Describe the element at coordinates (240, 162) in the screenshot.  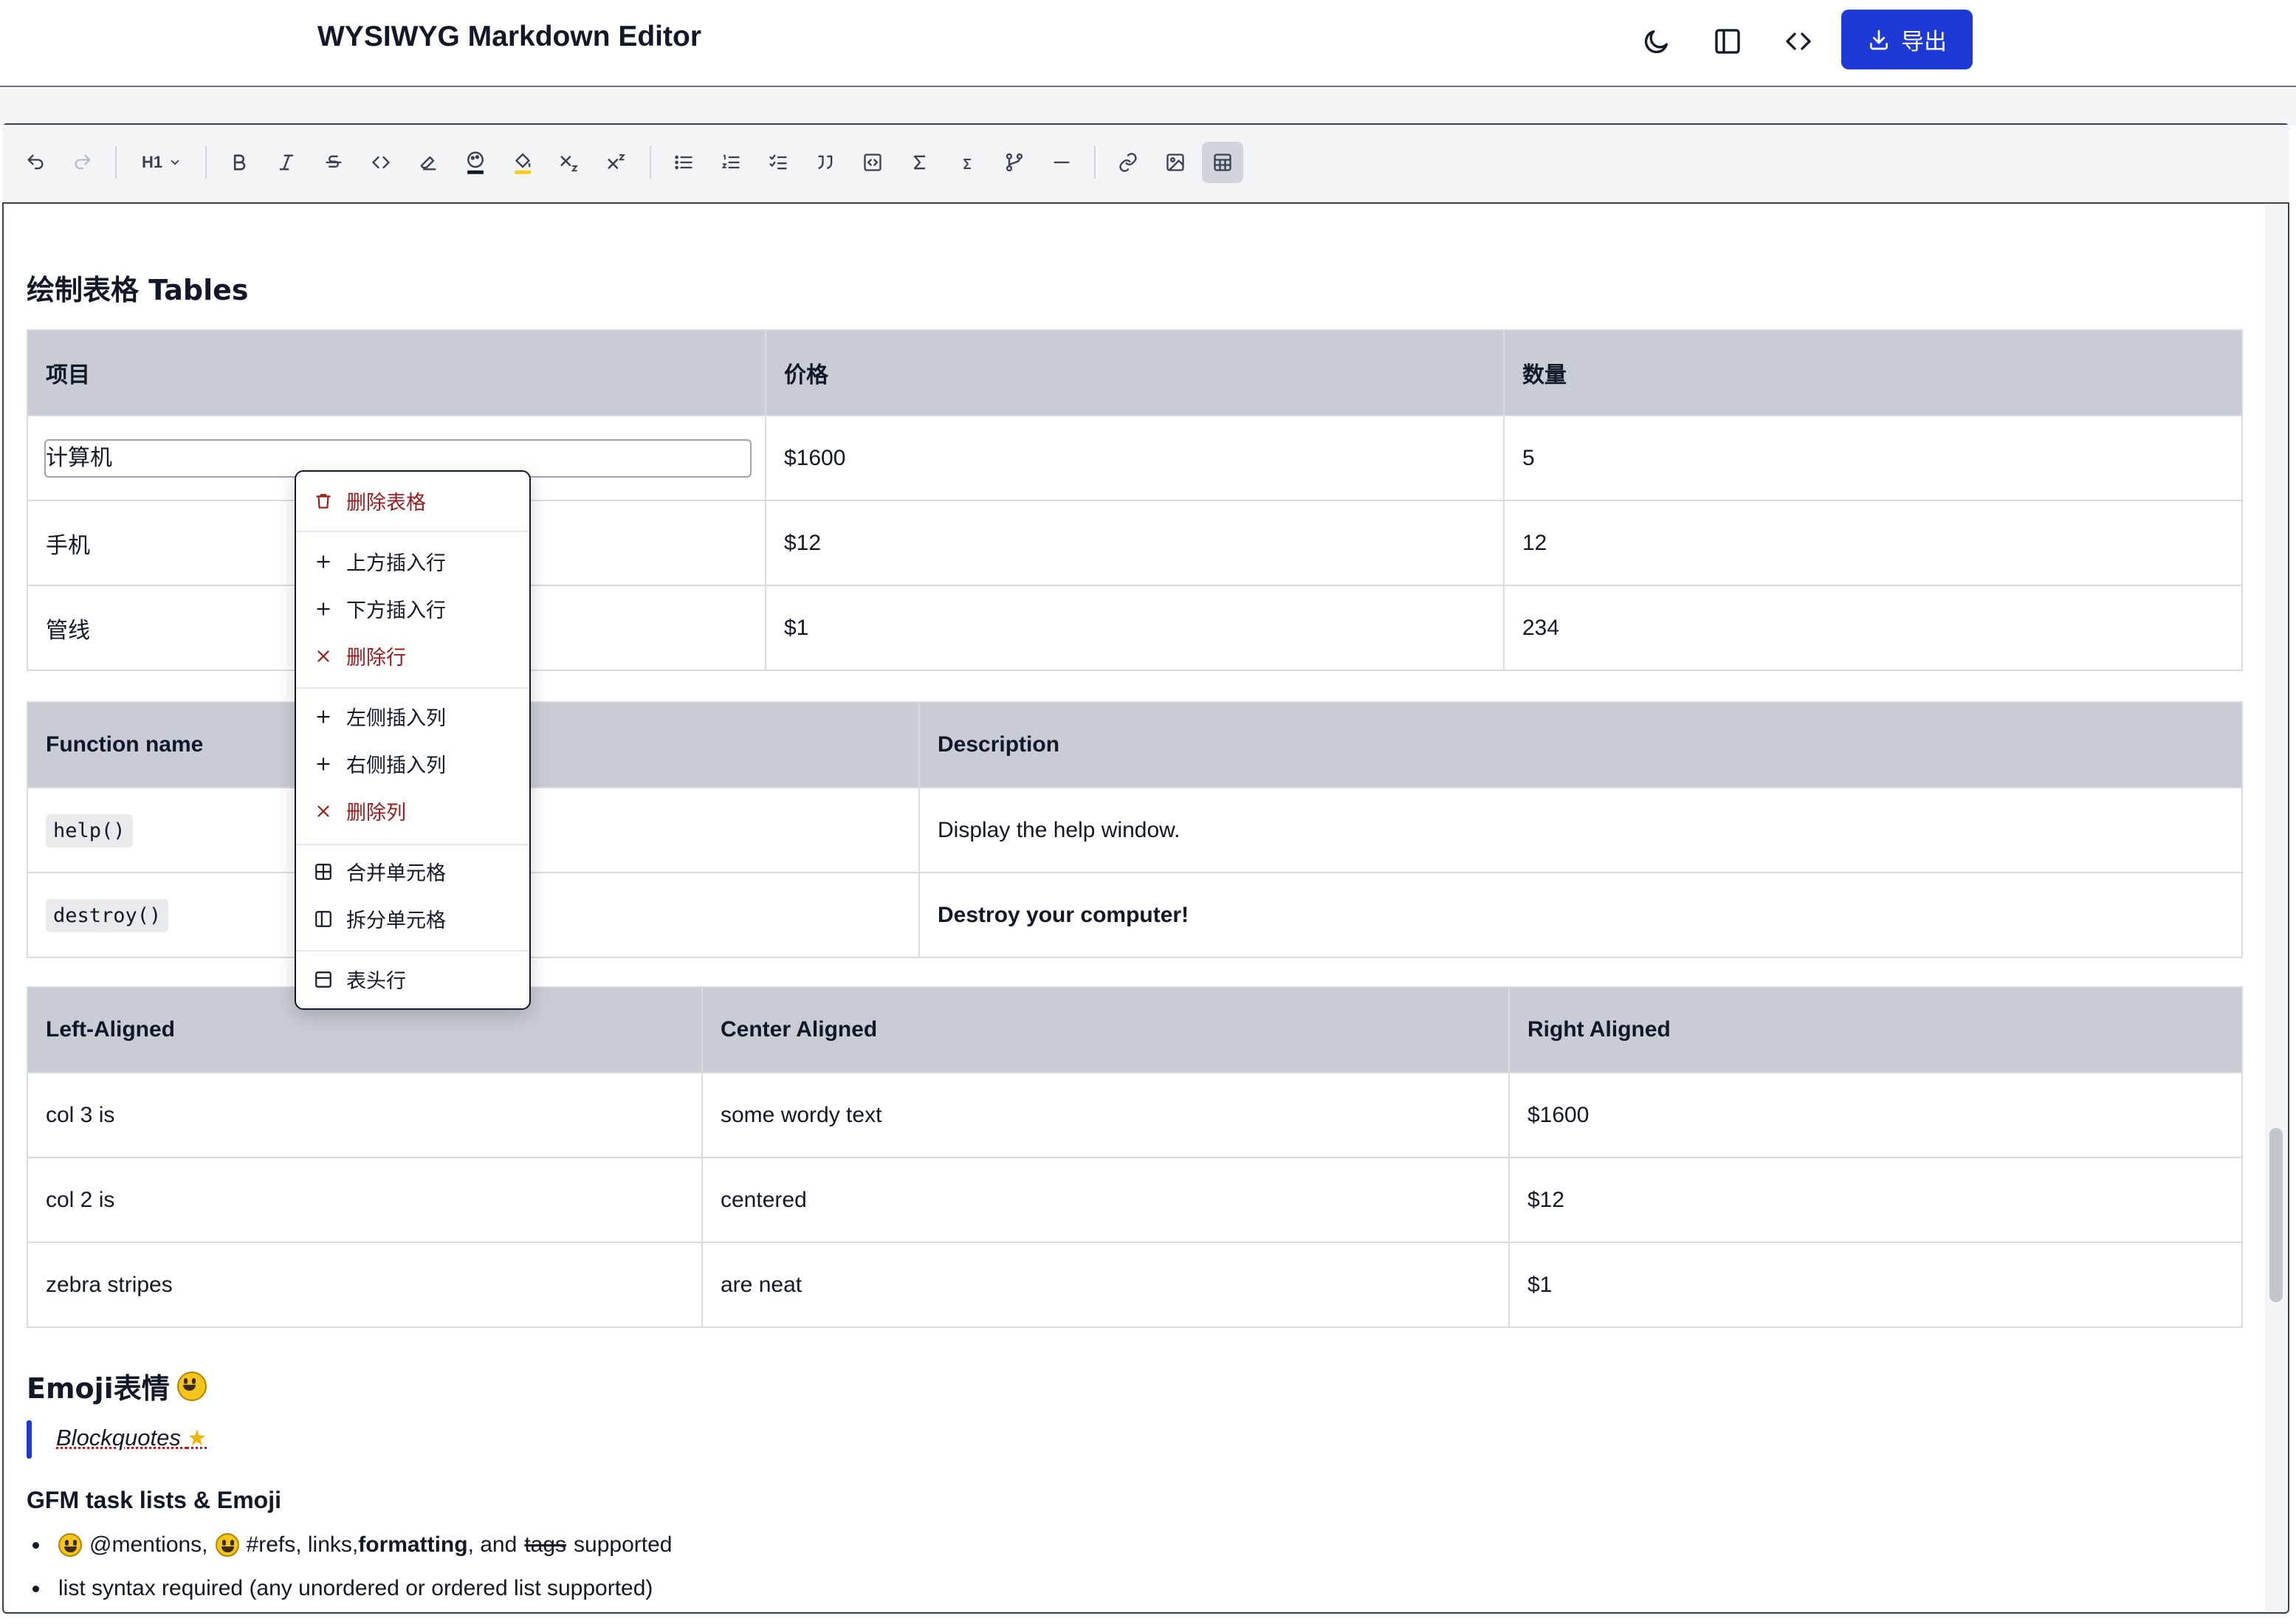
I see `bold-icon` at that location.